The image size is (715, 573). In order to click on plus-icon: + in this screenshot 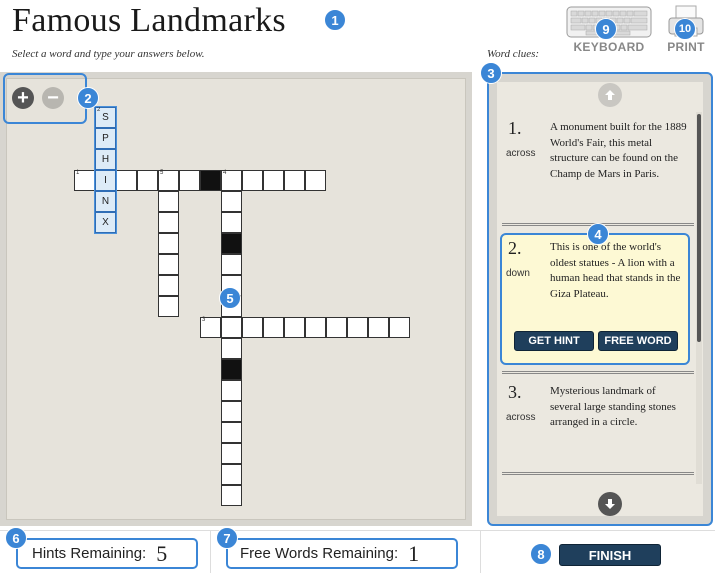, I will do `click(23, 98)`.